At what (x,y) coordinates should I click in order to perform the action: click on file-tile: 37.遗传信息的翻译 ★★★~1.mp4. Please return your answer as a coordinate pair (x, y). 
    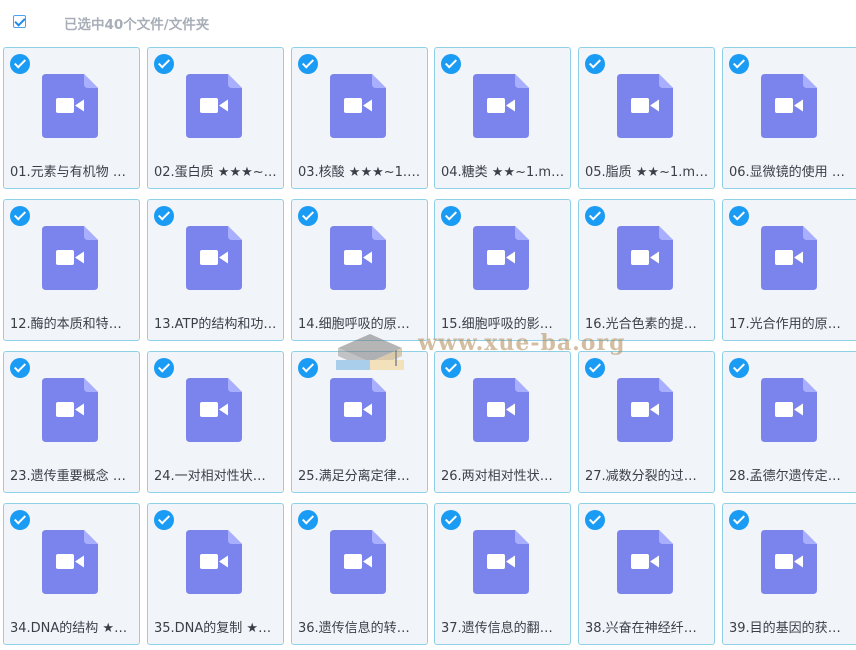
    Looking at the image, I should click on (502, 574).